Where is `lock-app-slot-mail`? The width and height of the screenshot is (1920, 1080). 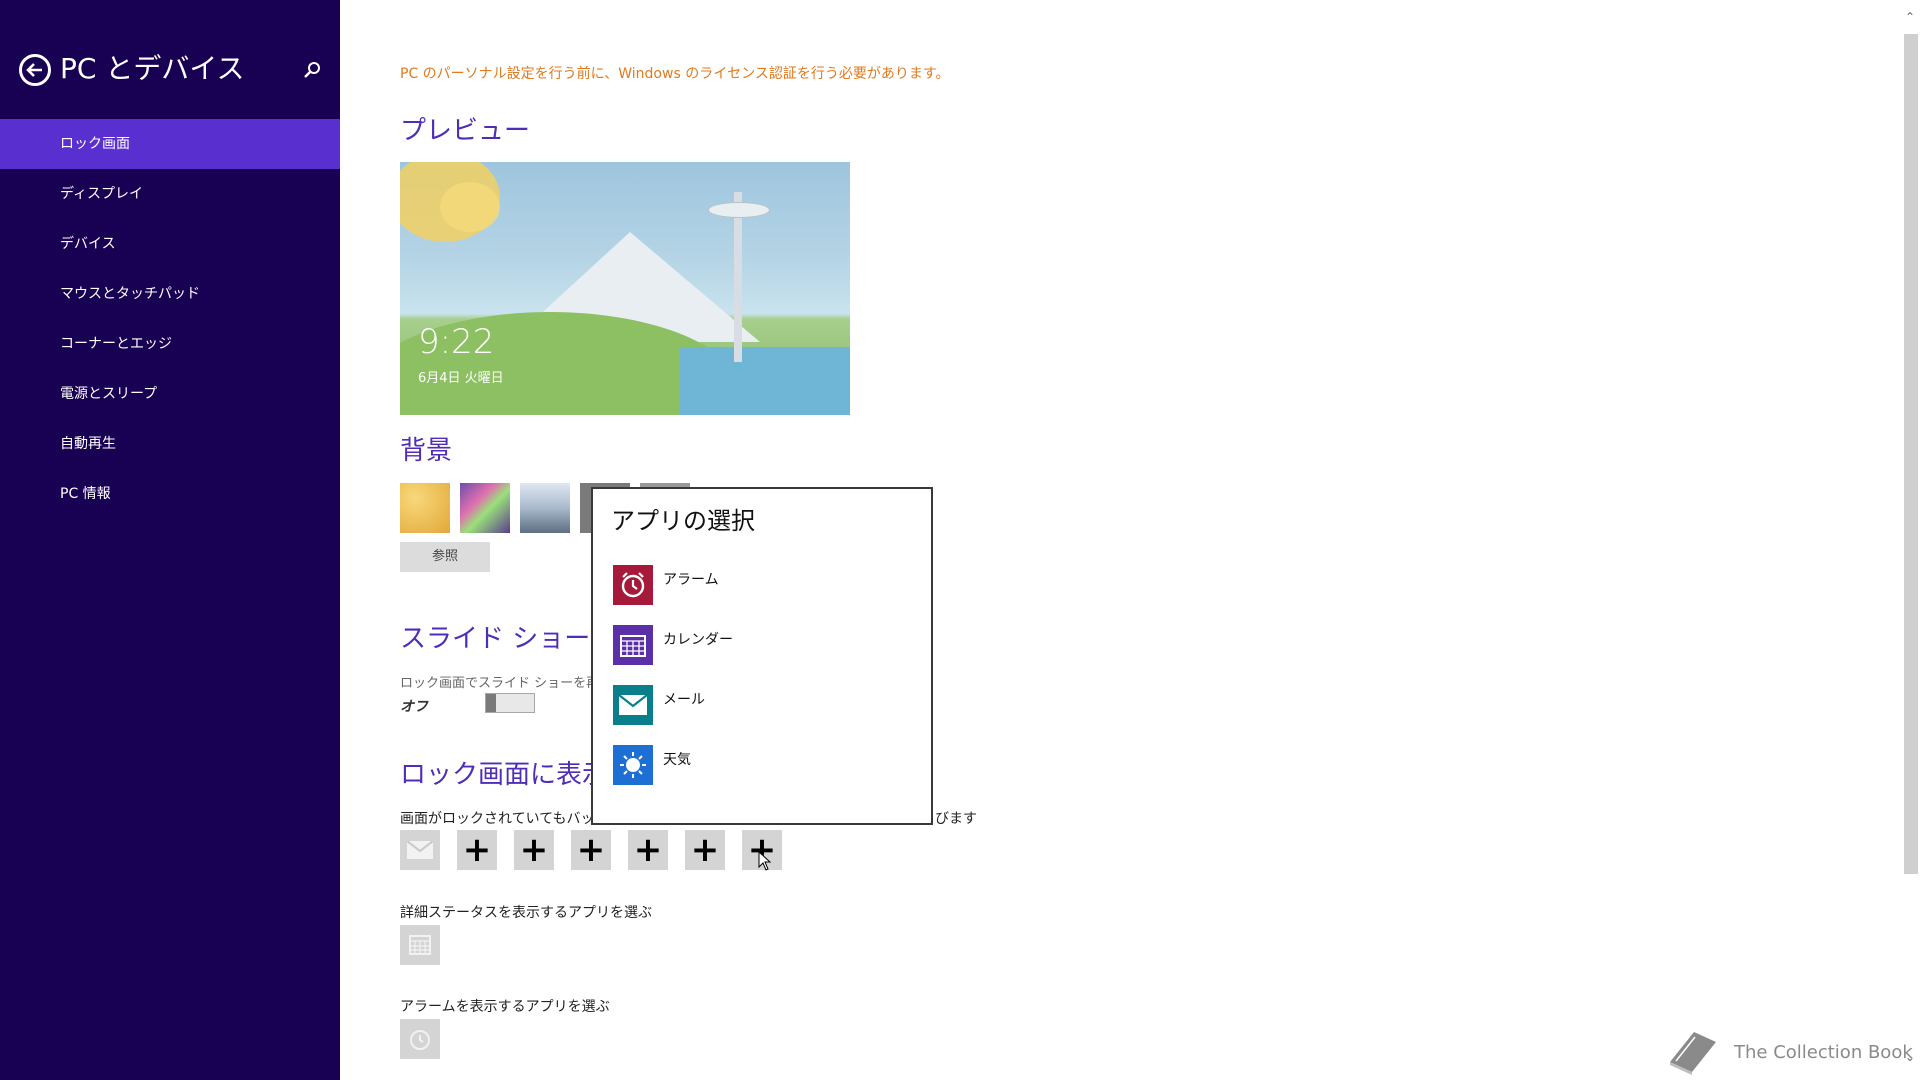 lock-app-slot-mail is located at coordinates (420, 850).